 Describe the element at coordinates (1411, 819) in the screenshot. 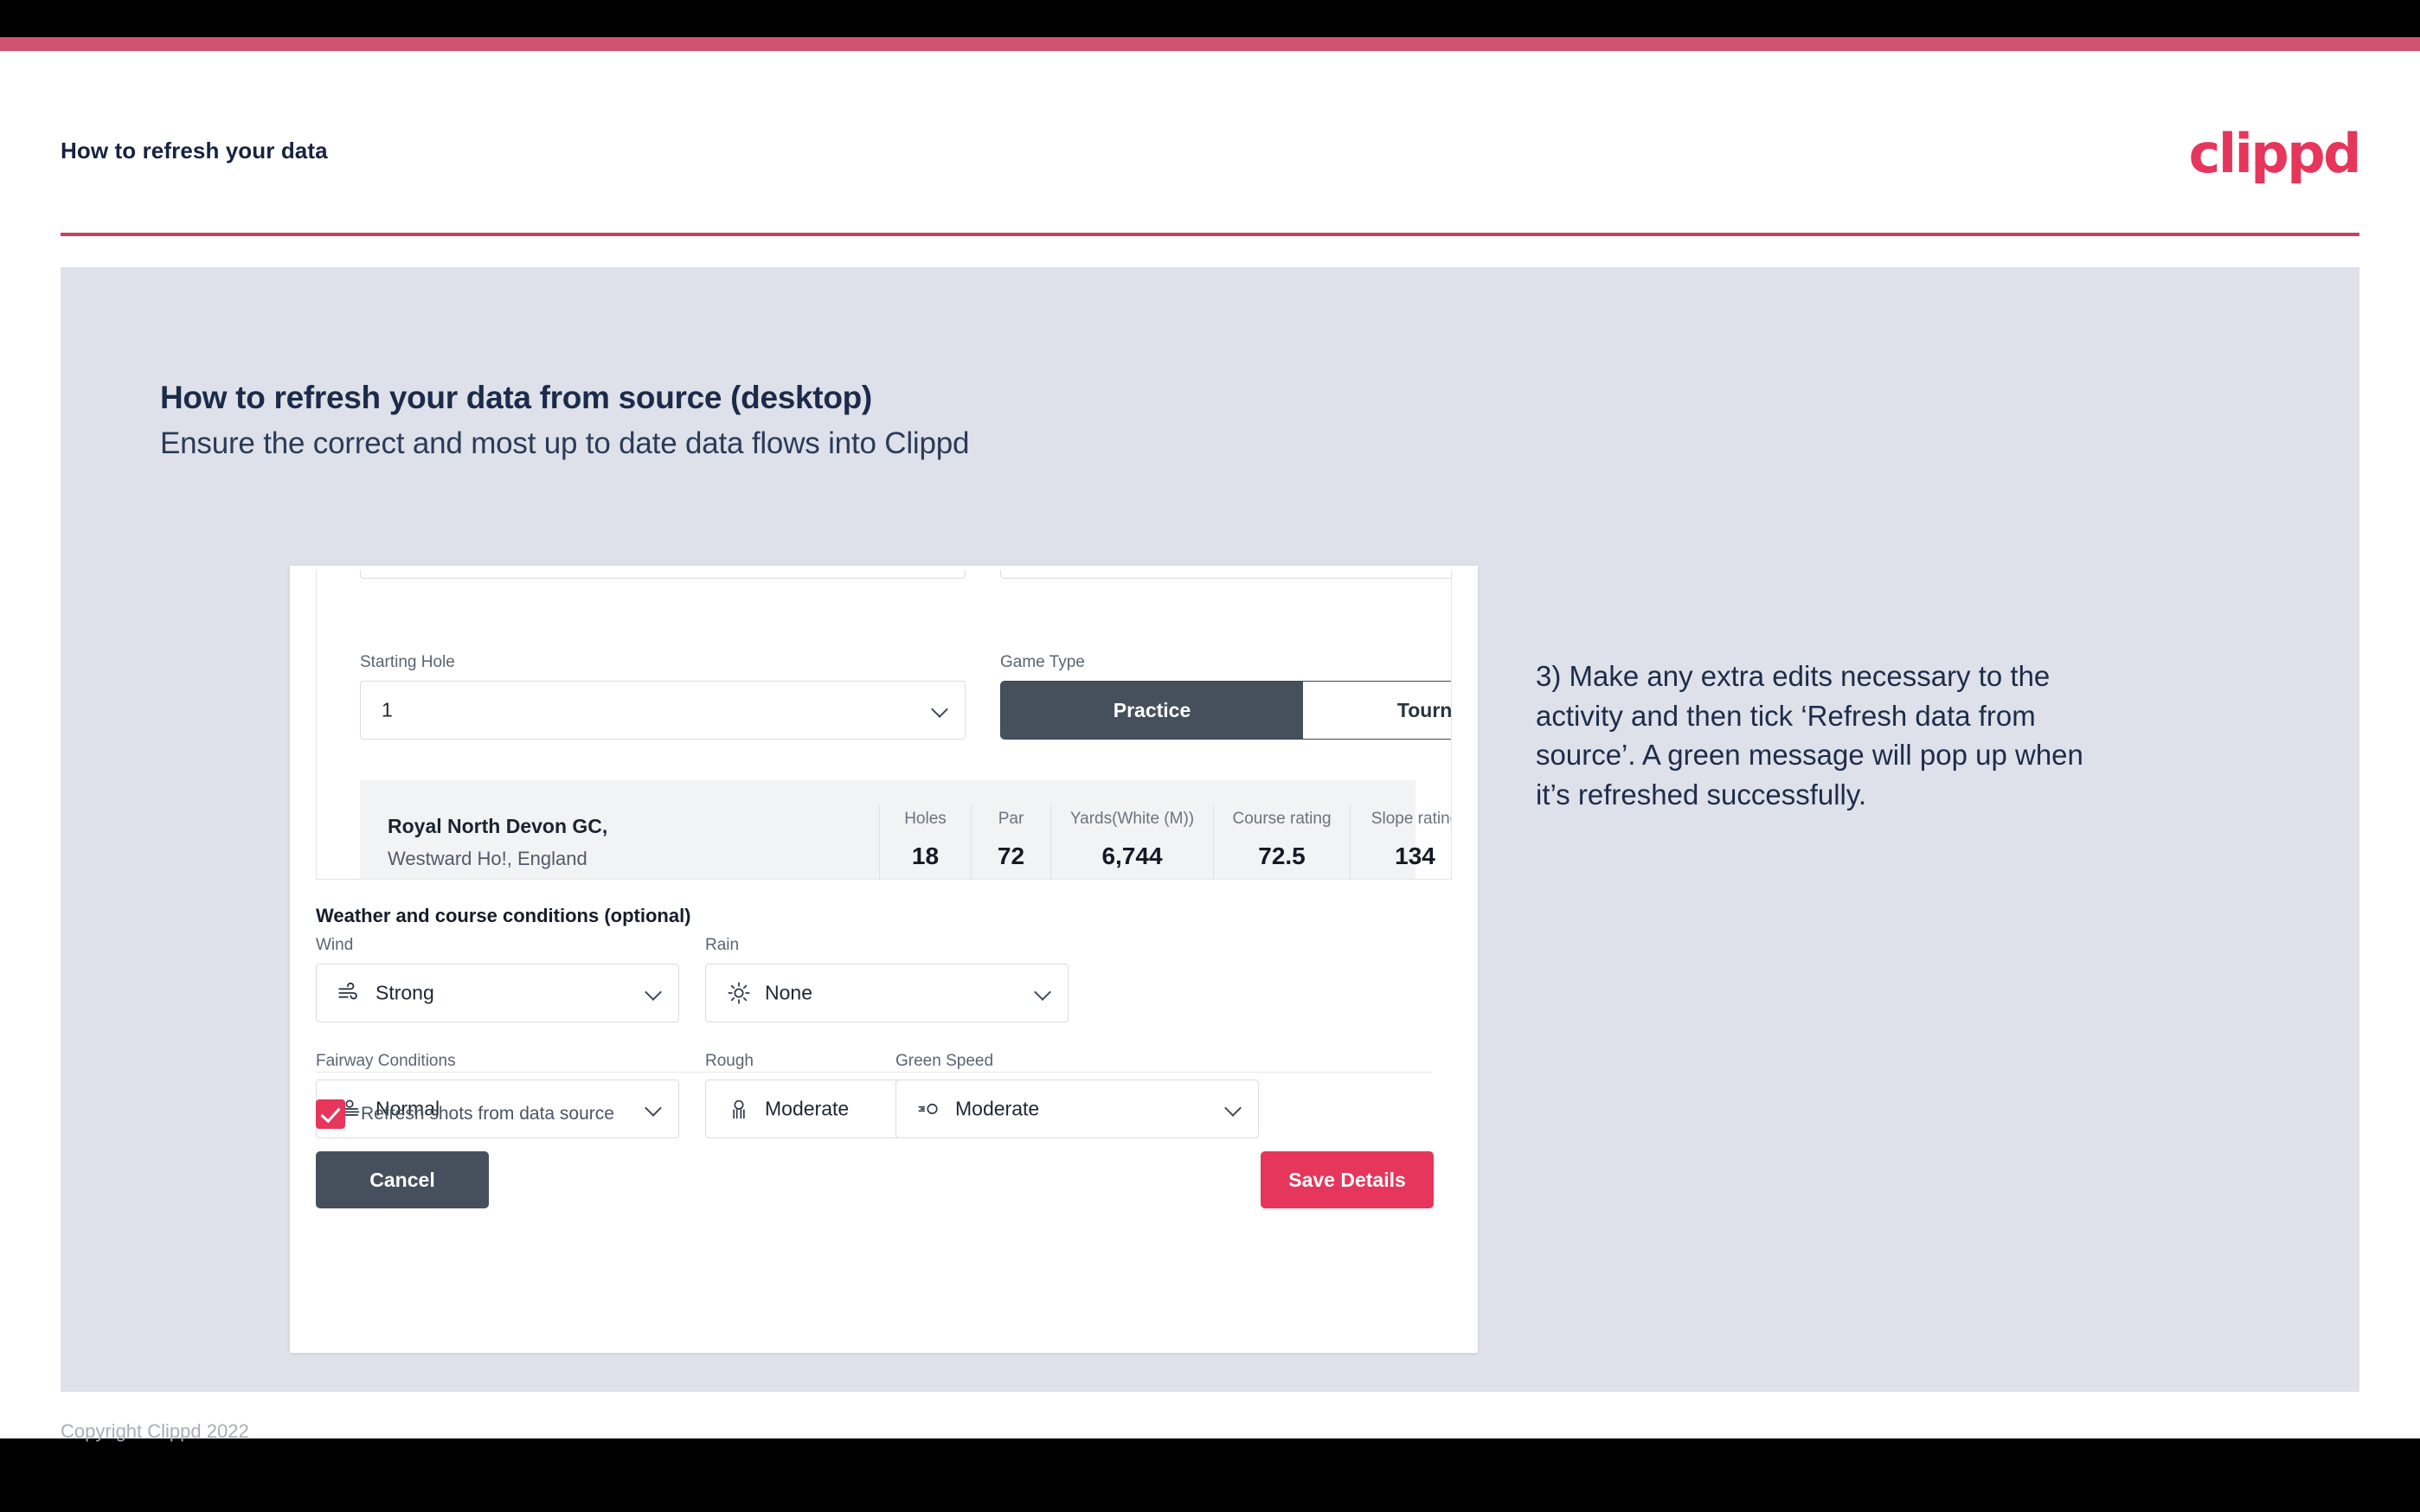

I see `stat-slope-rating-label: Slope rating` at that location.